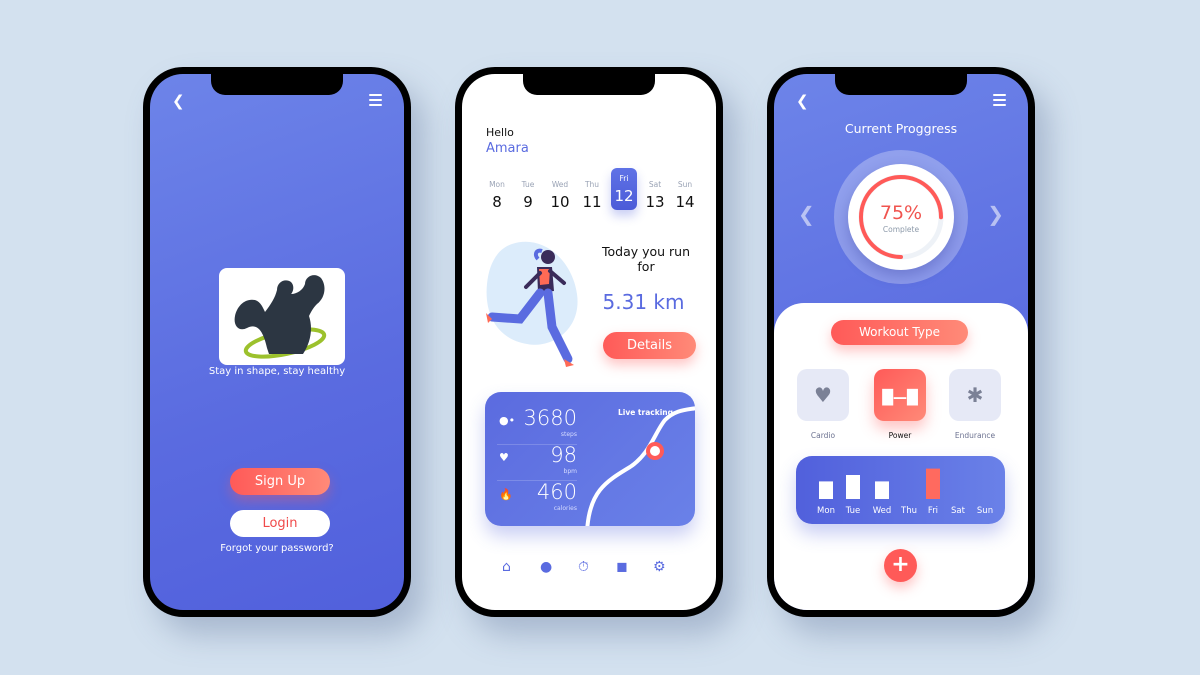  What do you see at coordinates (546, 567) in the screenshot?
I see `profile-icon: ●` at bounding box center [546, 567].